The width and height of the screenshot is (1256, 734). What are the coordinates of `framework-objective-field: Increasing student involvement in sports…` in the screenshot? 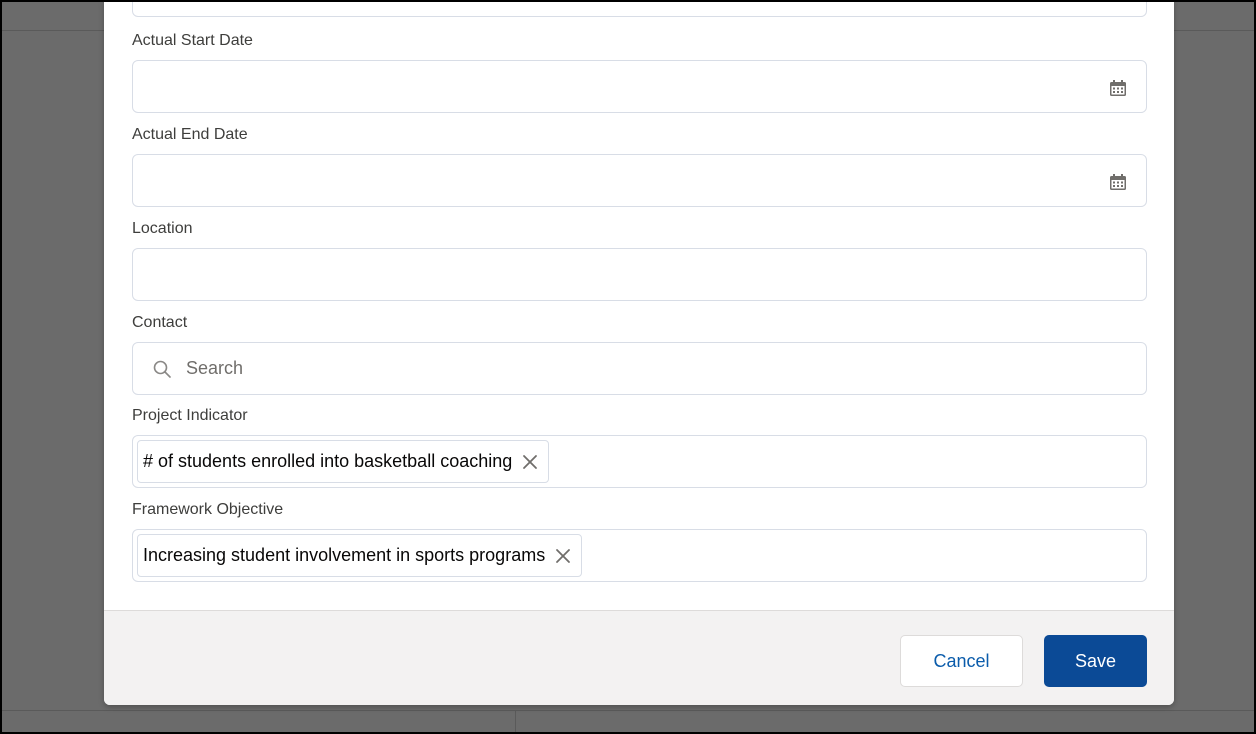 It's located at (639, 555).